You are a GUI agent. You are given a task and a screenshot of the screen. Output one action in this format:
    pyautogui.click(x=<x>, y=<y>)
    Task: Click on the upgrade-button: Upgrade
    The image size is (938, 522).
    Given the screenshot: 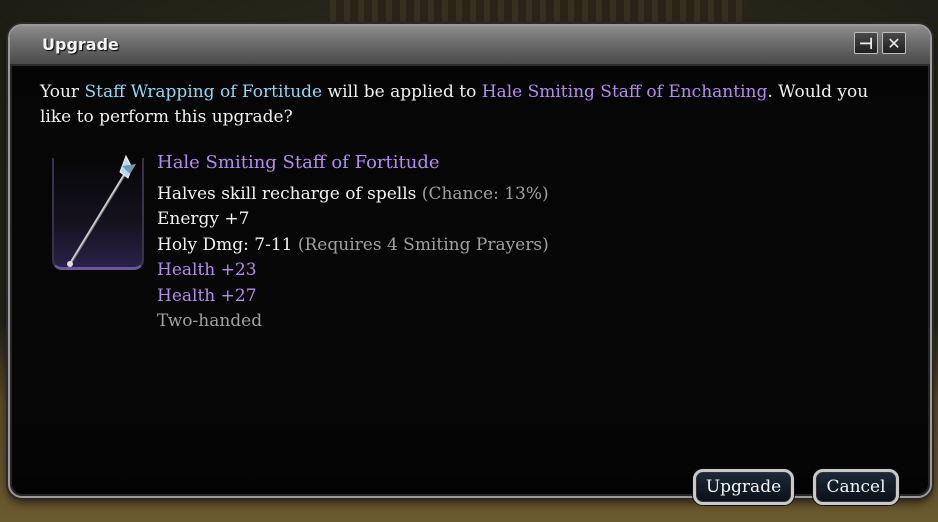 What is the action you would take?
    pyautogui.click(x=743, y=487)
    